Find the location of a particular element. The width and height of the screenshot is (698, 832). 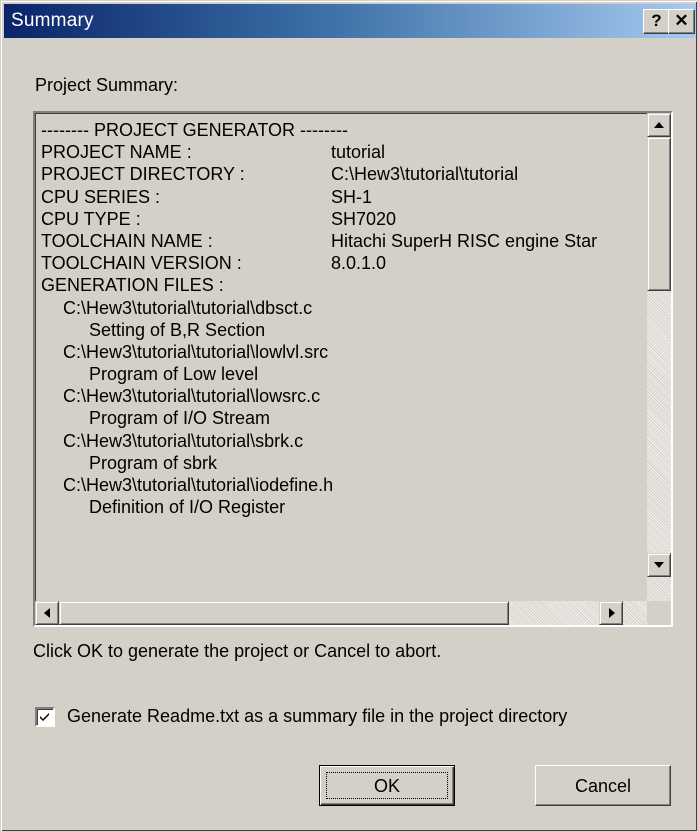

summary-field-row: CPU TYPE : SH7020 is located at coordinates (345, 219).